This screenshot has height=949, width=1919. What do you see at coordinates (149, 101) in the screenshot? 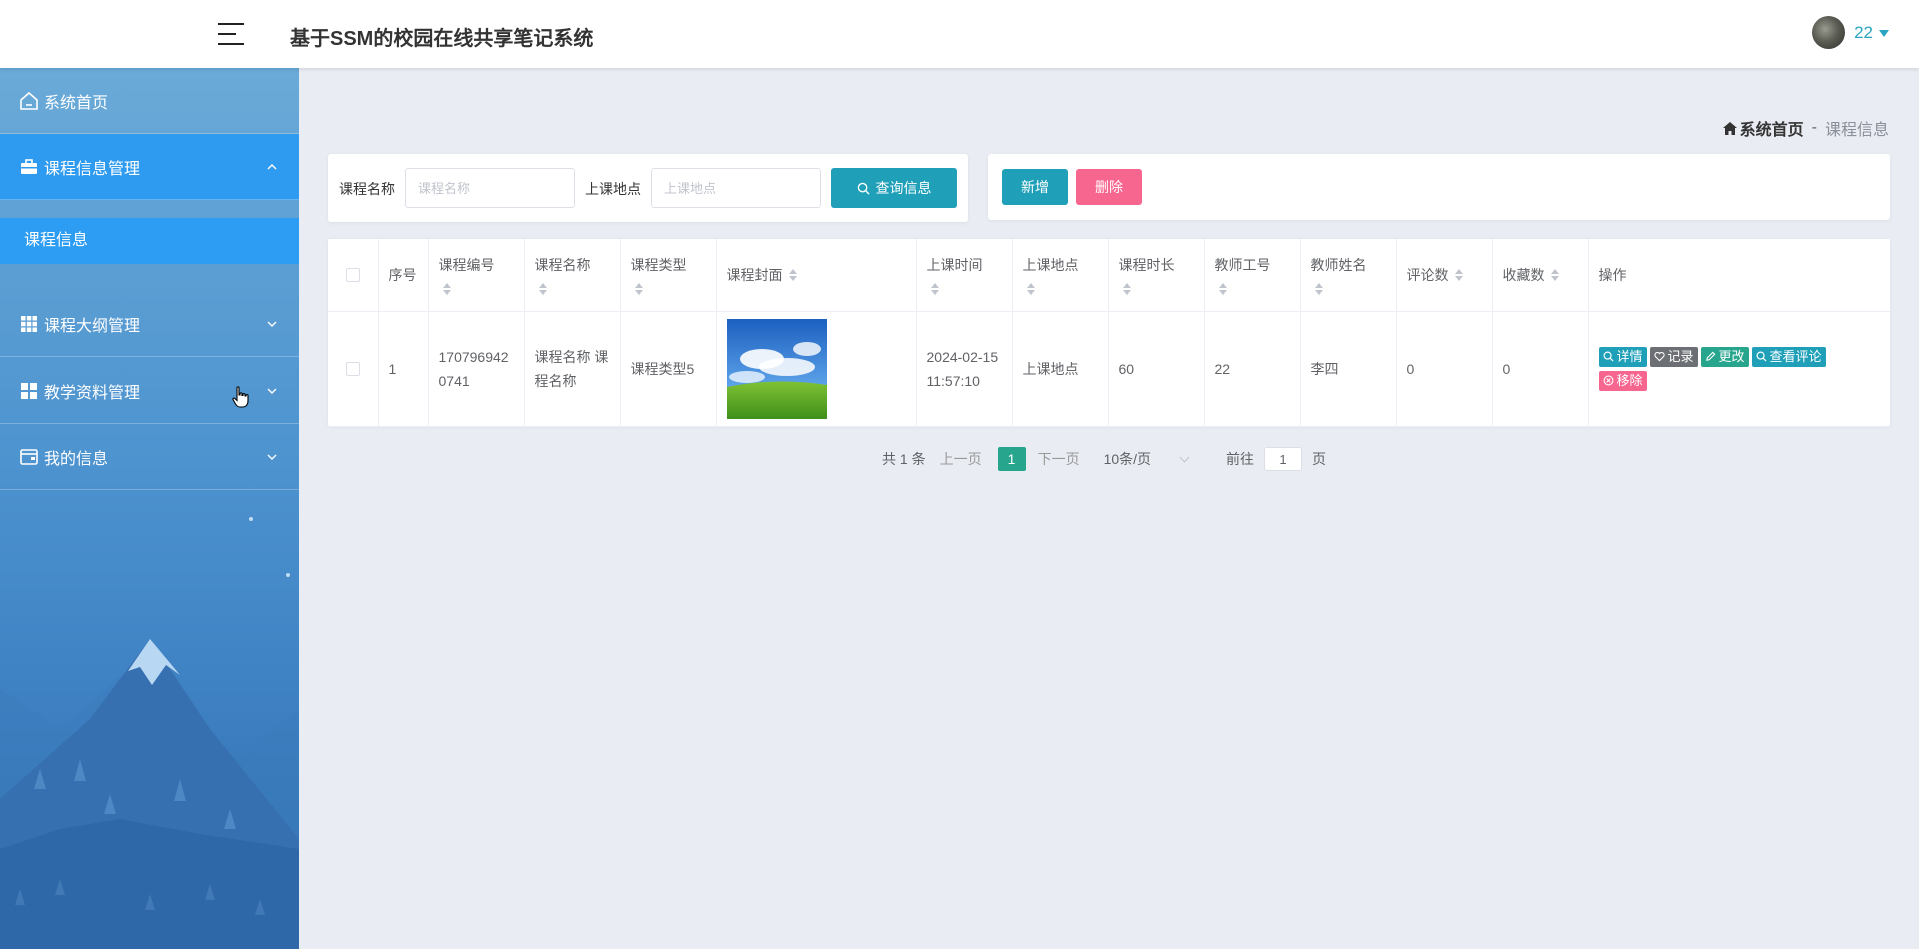
I see `sidebar-item-home: 系统首页` at bounding box center [149, 101].